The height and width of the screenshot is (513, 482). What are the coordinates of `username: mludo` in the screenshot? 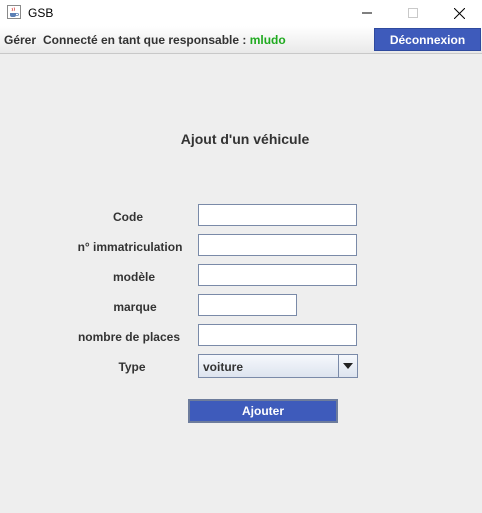 It's located at (267, 40).